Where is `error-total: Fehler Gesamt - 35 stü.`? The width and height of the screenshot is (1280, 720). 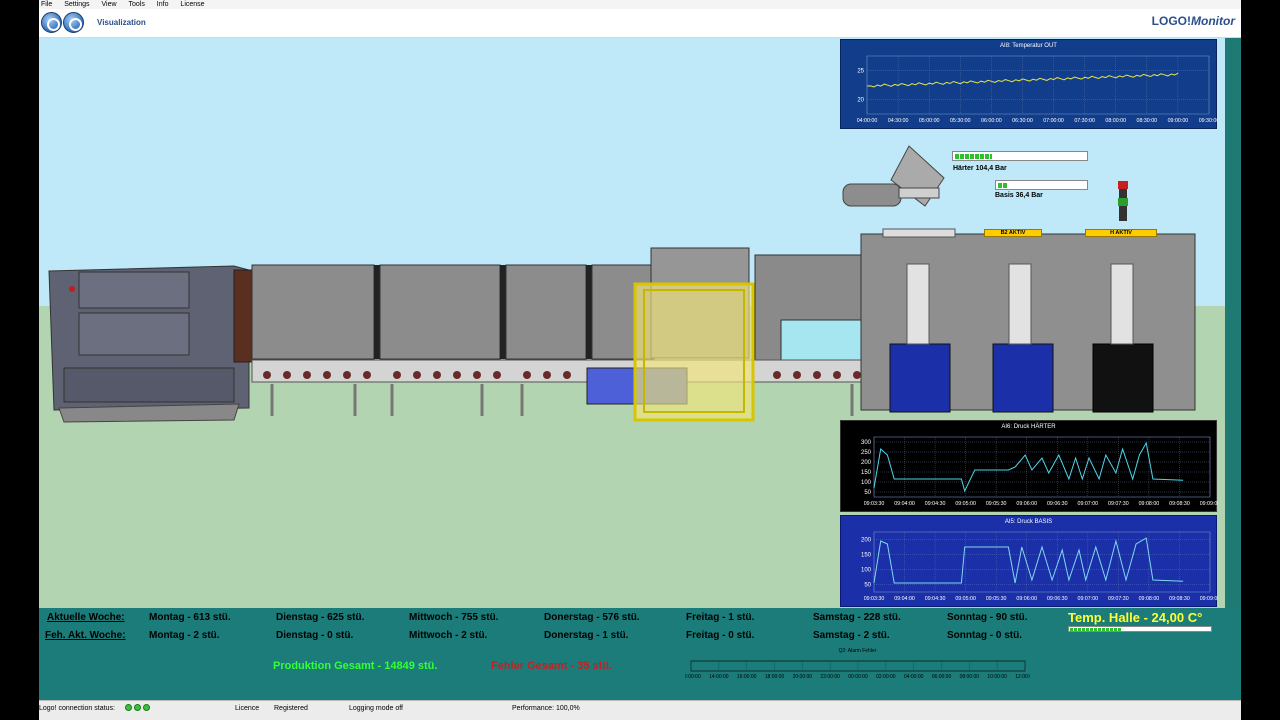 error-total: Fehler Gesamt - 35 stü. is located at coordinates (552, 666).